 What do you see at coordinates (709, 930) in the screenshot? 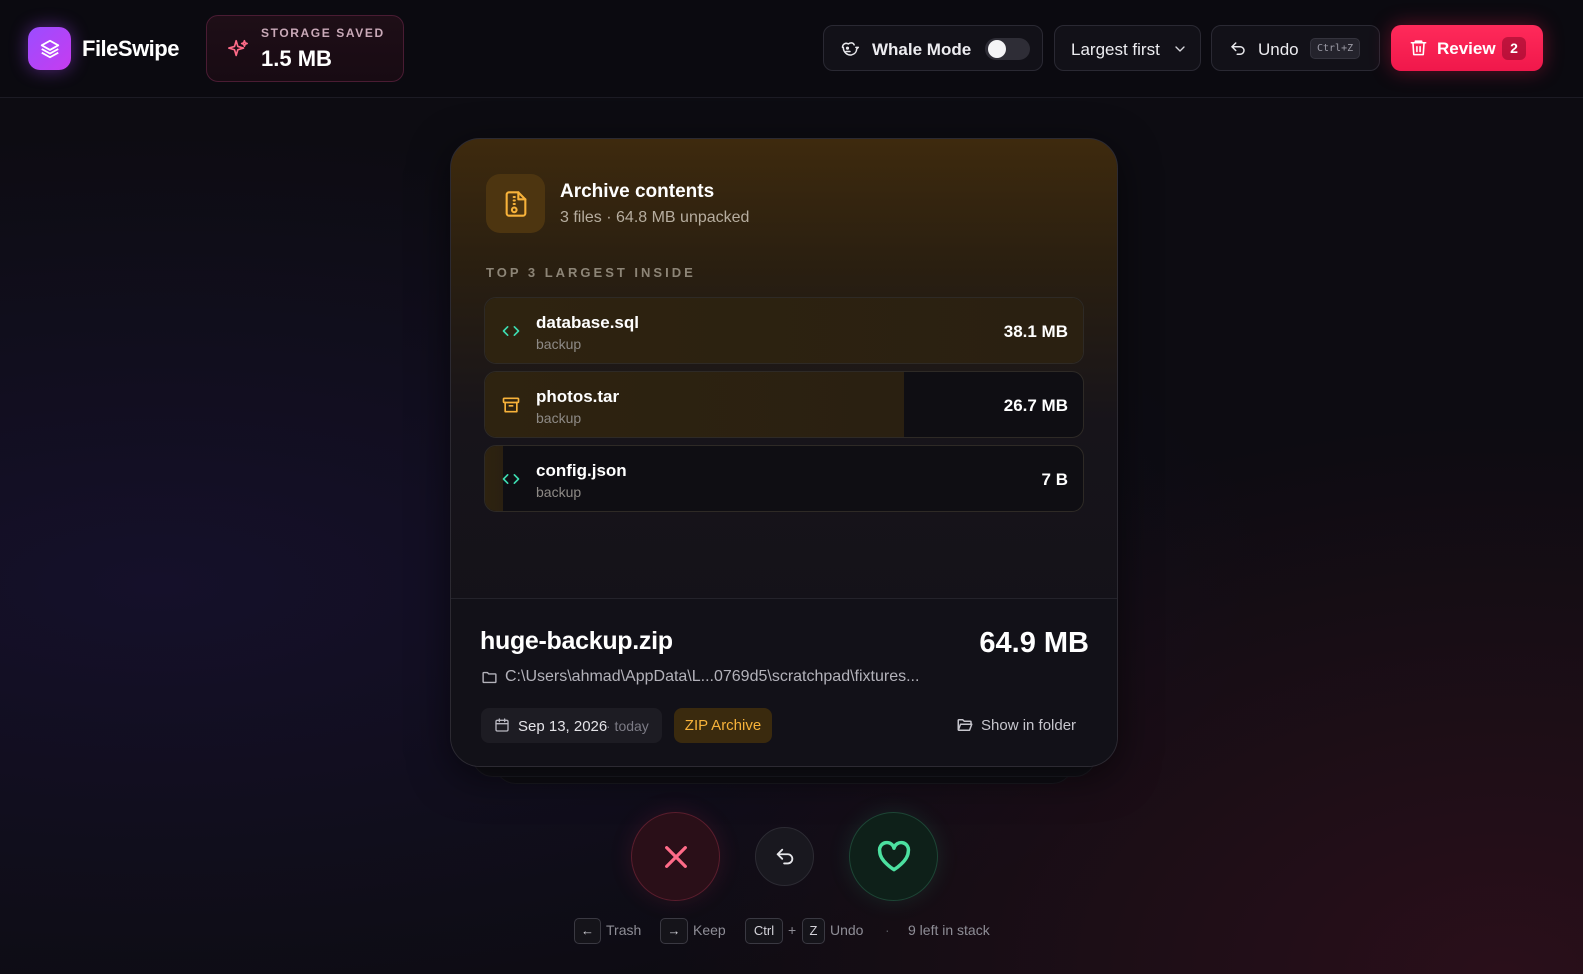
I see `hint-keep-label: Keep` at bounding box center [709, 930].